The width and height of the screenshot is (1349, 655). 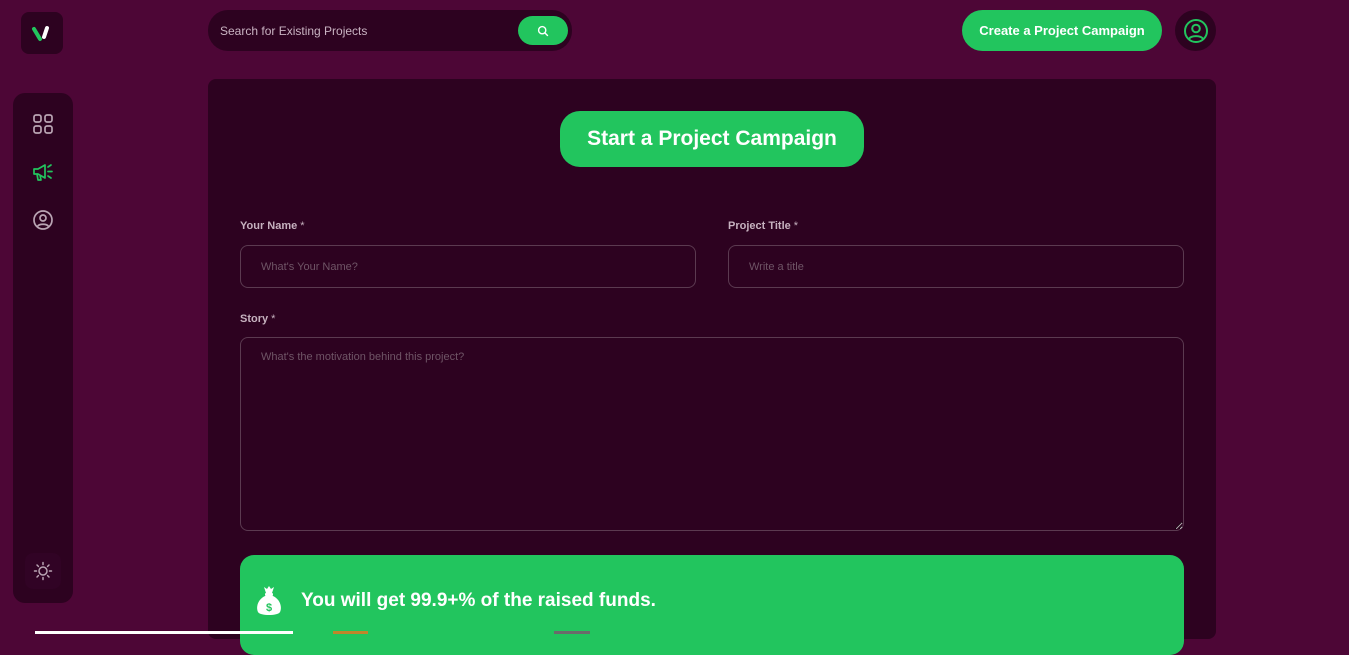 I want to click on search-button, so click(x=543, y=30).